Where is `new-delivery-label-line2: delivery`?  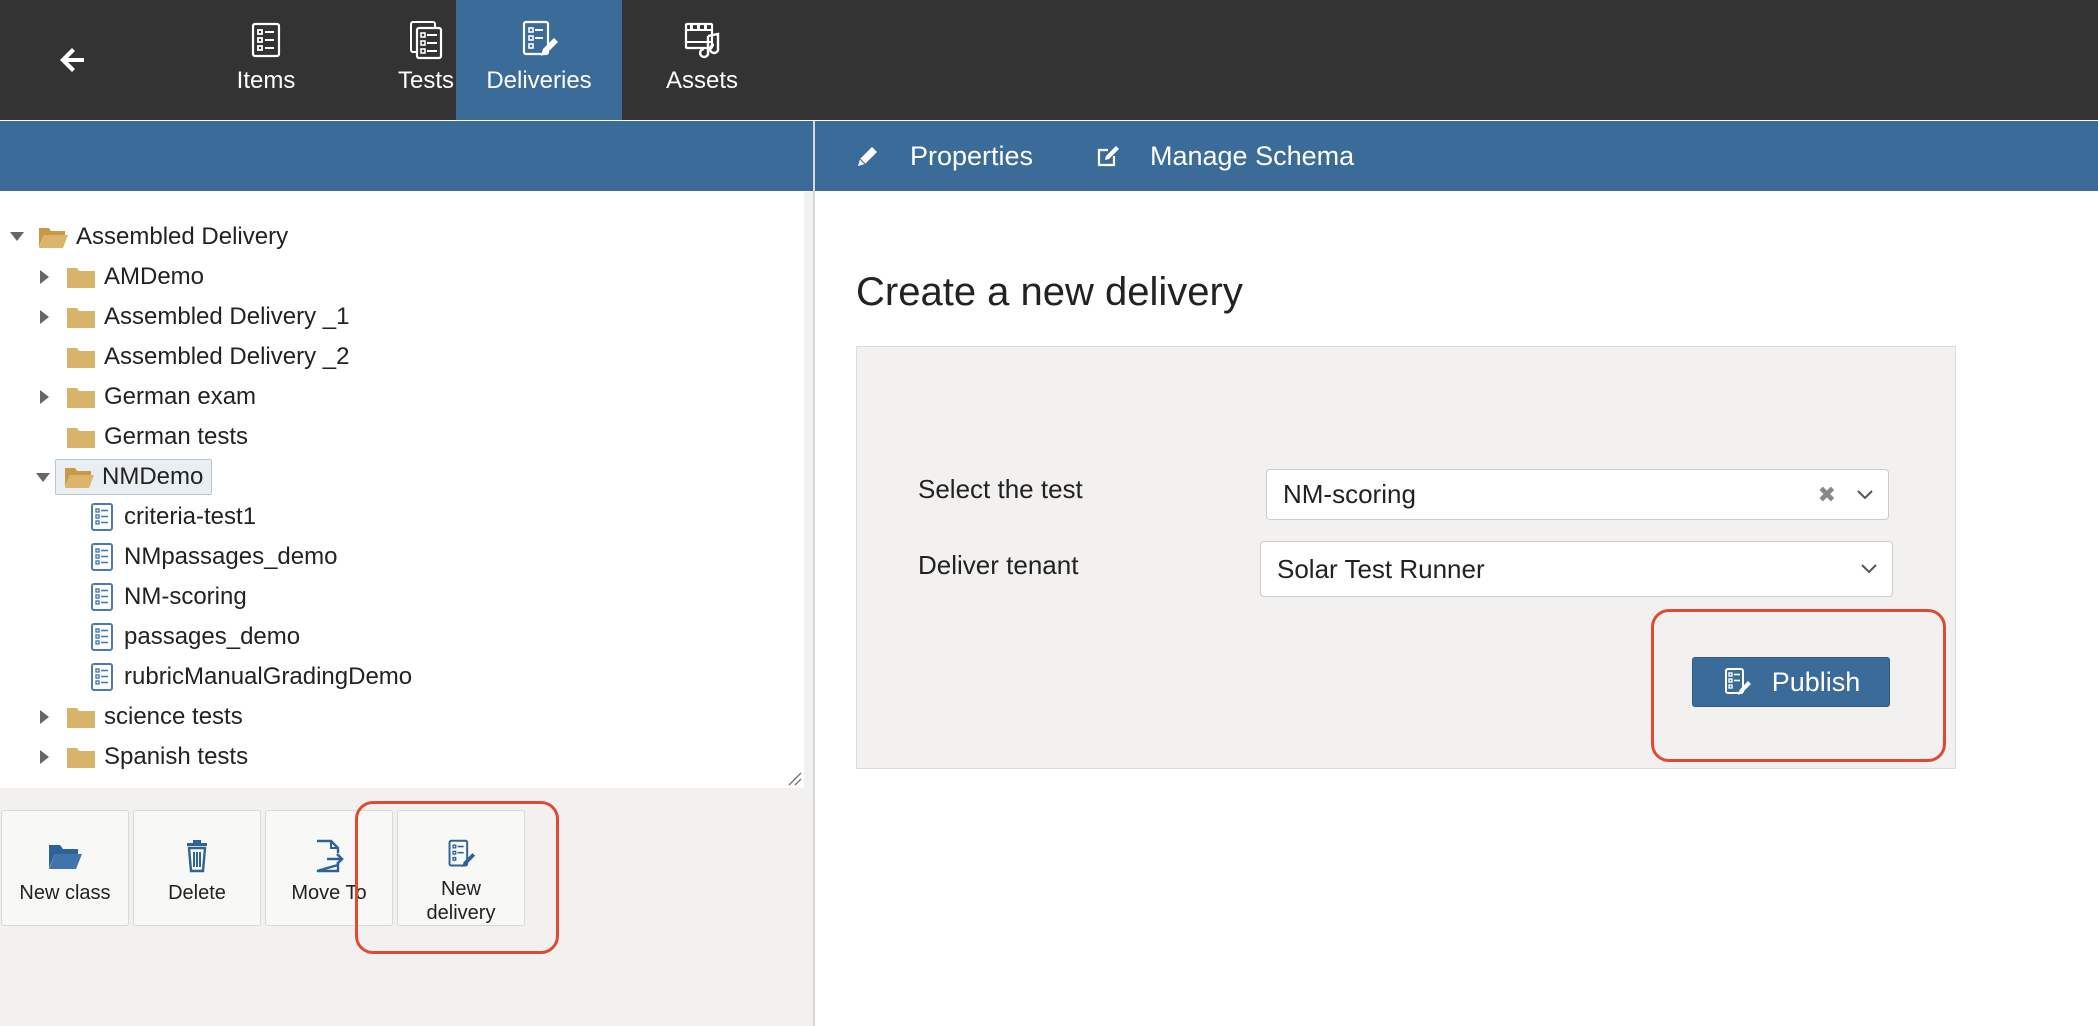
new-delivery-label-line2: delivery is located at coordinates (461, 913).